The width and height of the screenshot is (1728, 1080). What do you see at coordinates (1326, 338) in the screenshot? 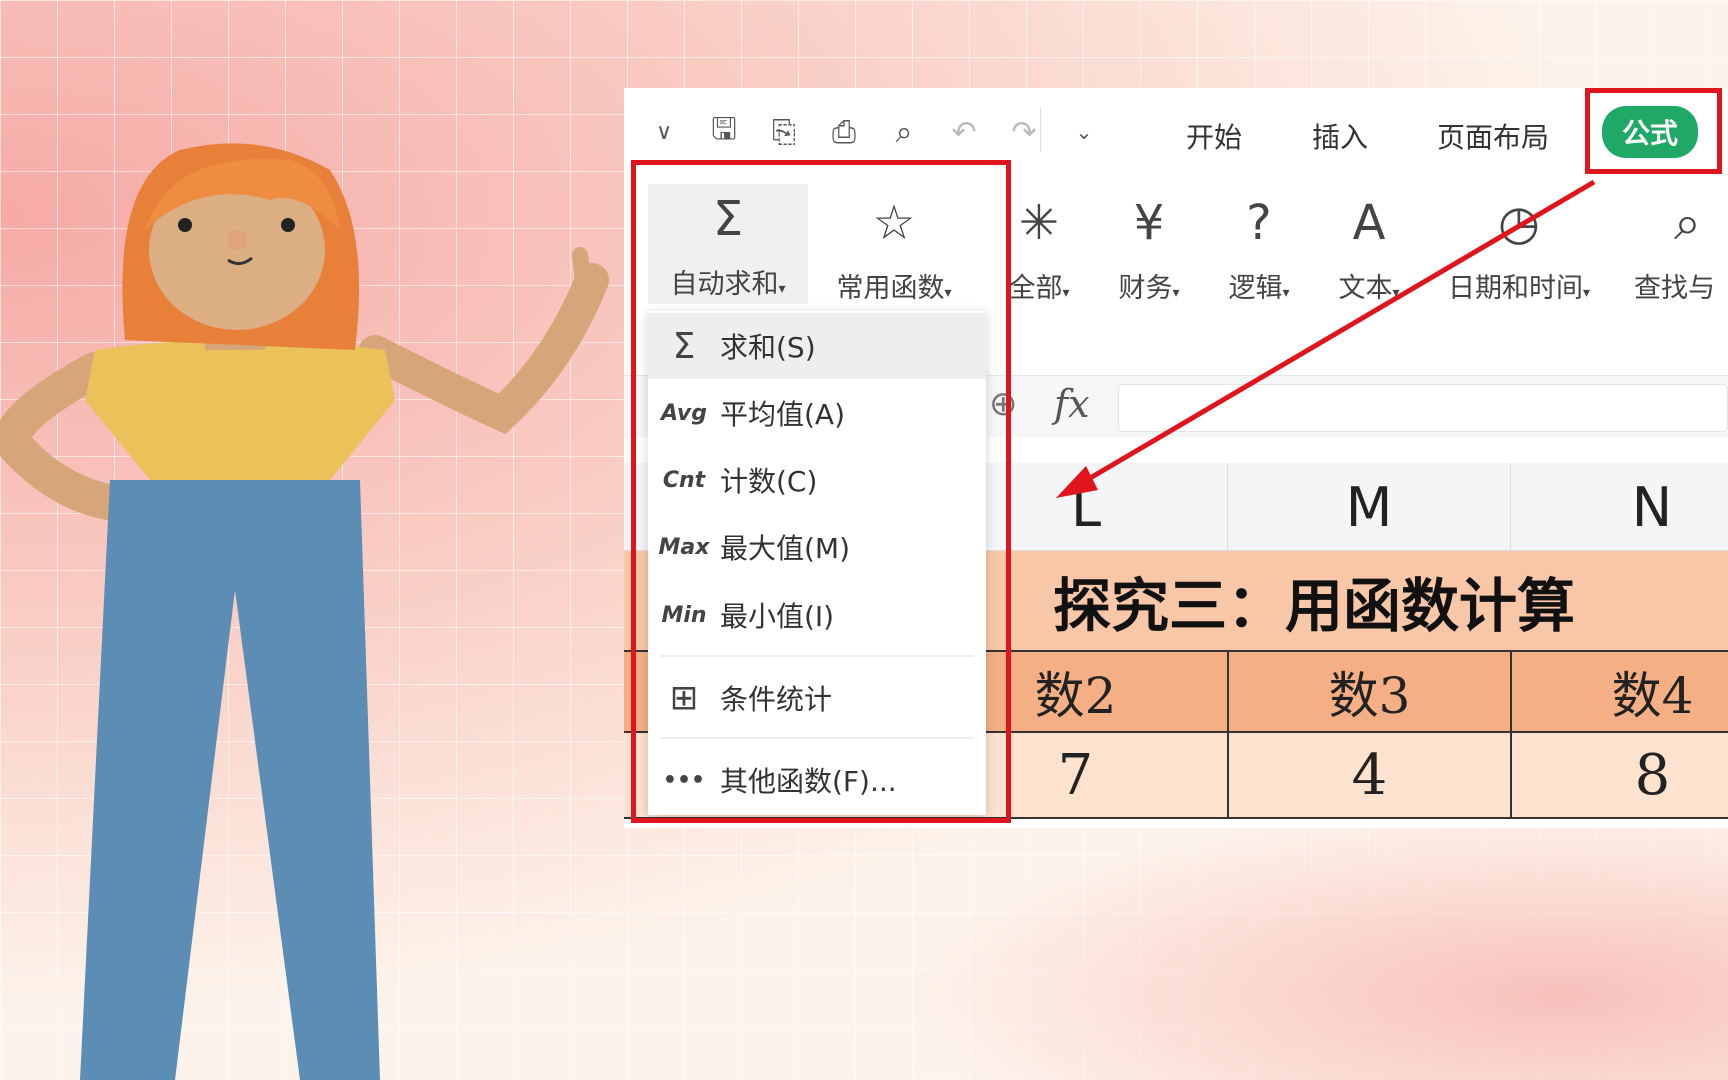
I see `annotation-arrow` at bounding box center [1326, 338].